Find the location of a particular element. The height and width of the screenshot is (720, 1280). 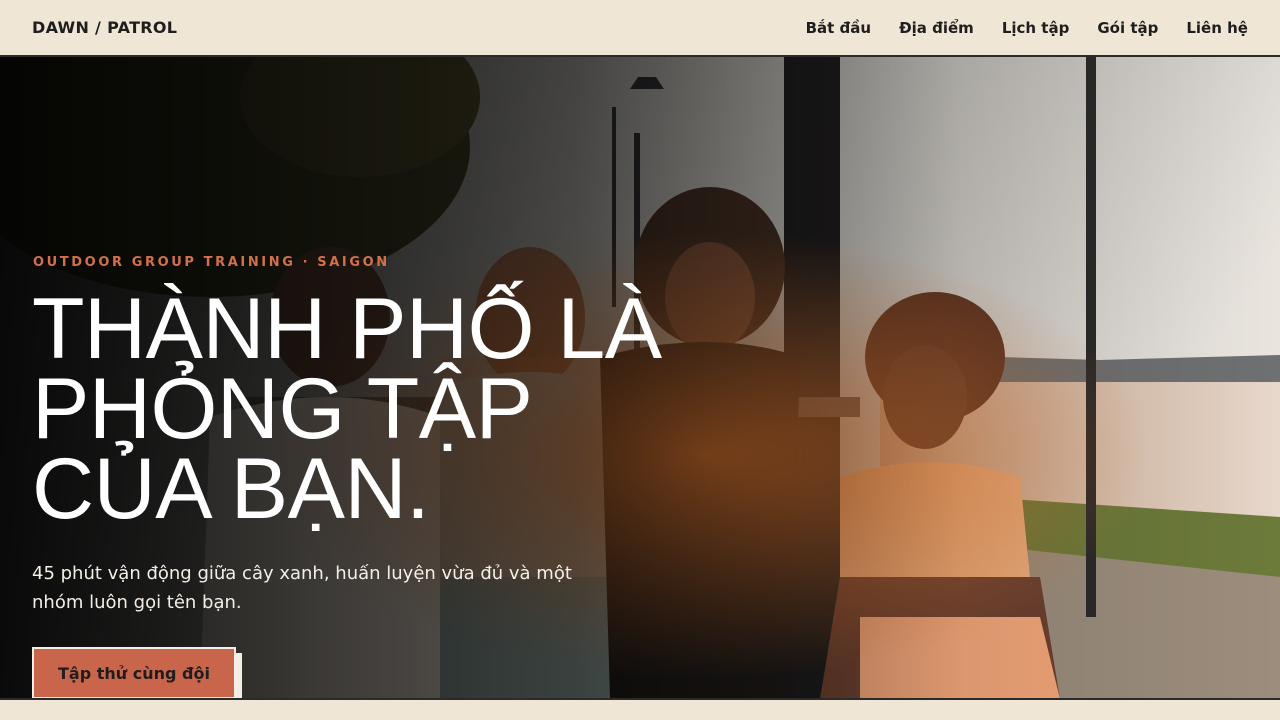

headline-line-2: PHỎNG TẬP is located at coordinates (282, 409).